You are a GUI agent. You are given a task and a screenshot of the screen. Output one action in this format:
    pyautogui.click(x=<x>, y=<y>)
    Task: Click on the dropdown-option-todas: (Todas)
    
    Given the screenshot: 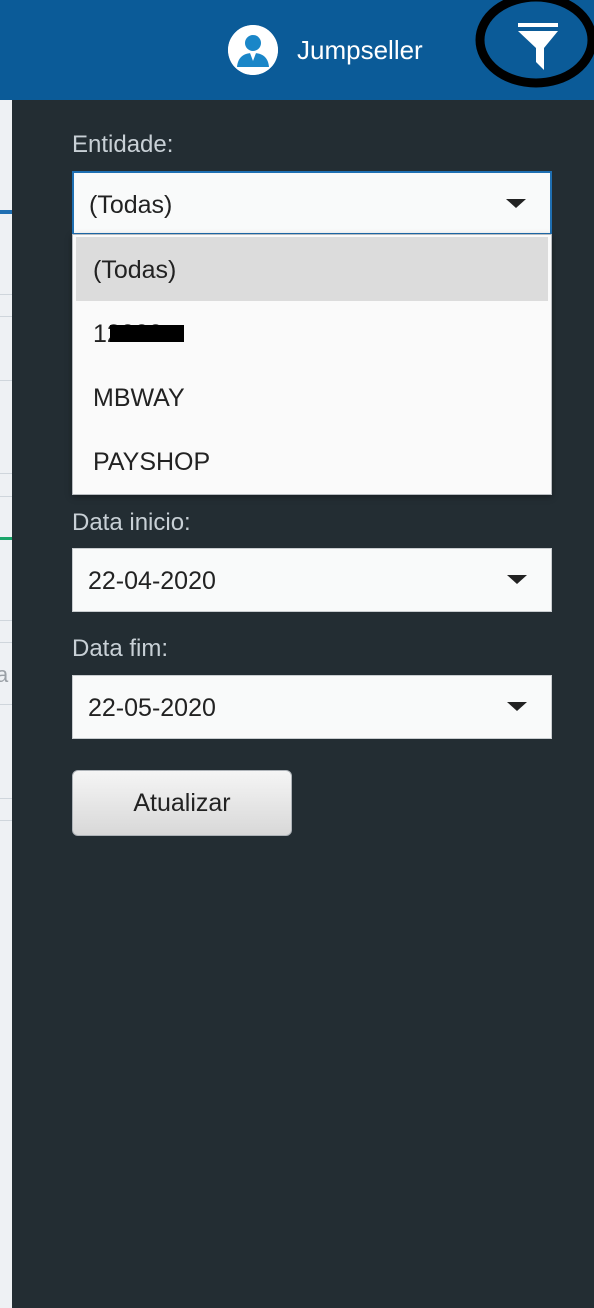 What is the action you would take?
    pyautogui.click(x=312, y=269)
    